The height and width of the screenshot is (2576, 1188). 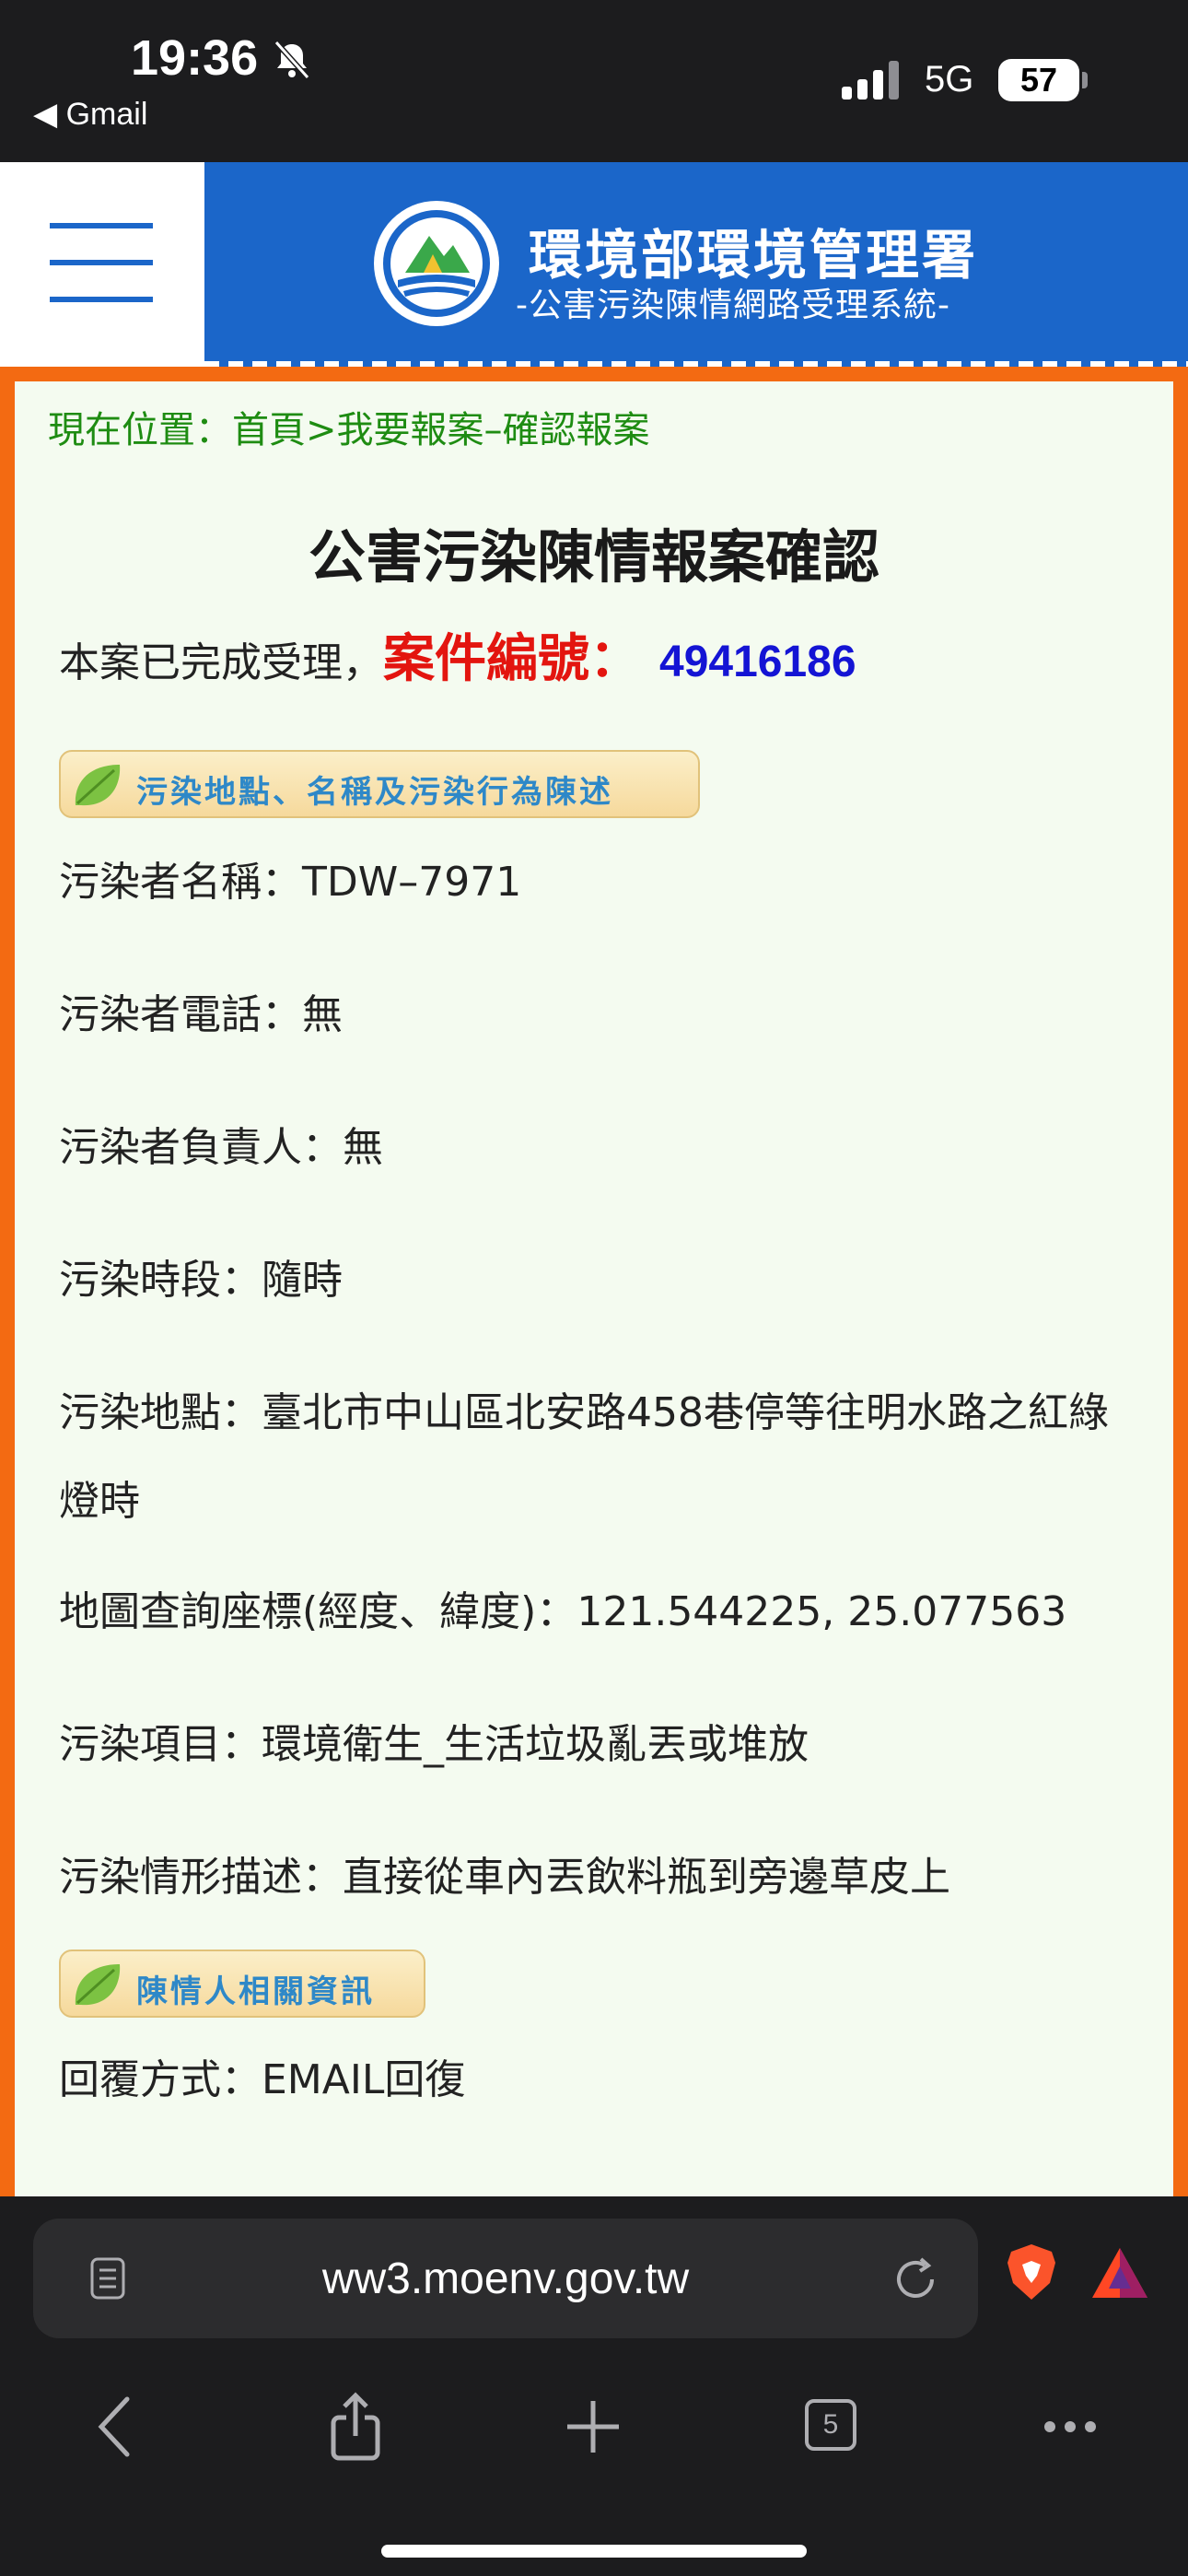 I want to click on network-type: 5G, so click(x=949, y=79).